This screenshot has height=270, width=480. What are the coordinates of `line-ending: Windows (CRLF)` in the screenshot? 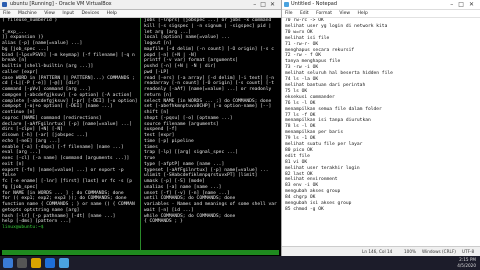 It's located at (439, 251).